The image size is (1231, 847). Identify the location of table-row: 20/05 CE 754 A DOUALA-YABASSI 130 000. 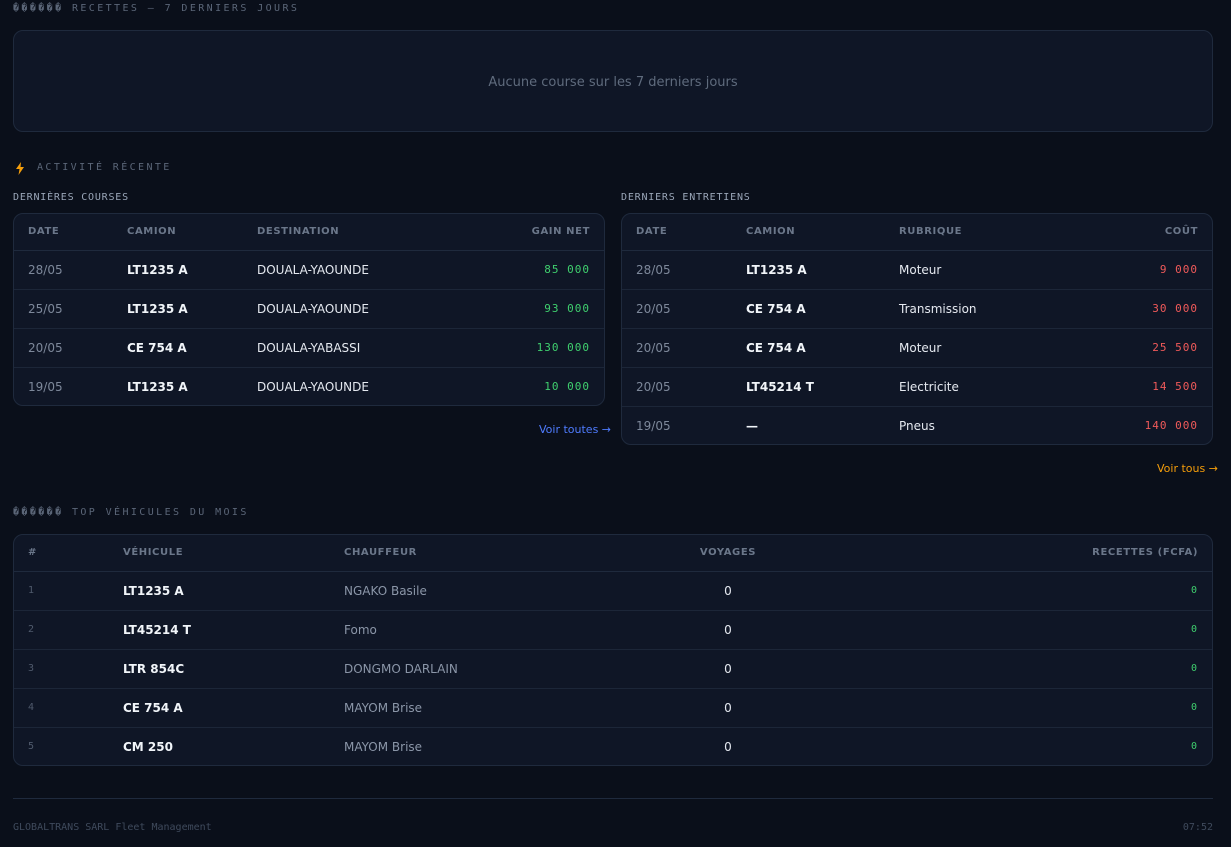
(309, 348).